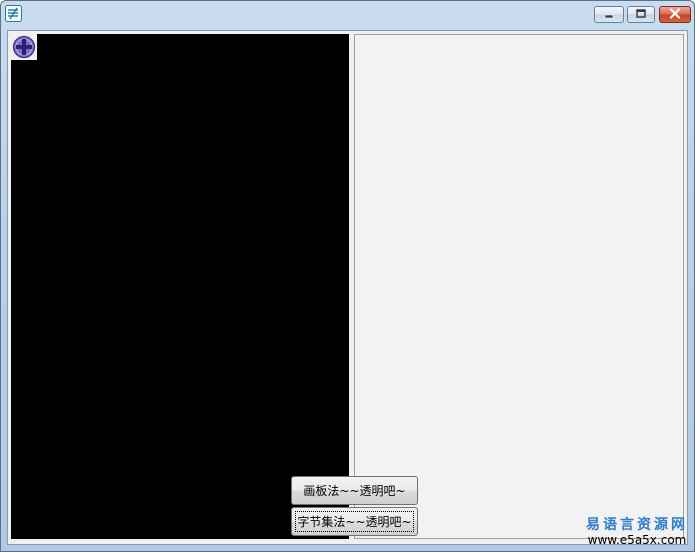 The width and height of the screenshot is (695, 552). I want to click on close-icon, so click(675, 14).